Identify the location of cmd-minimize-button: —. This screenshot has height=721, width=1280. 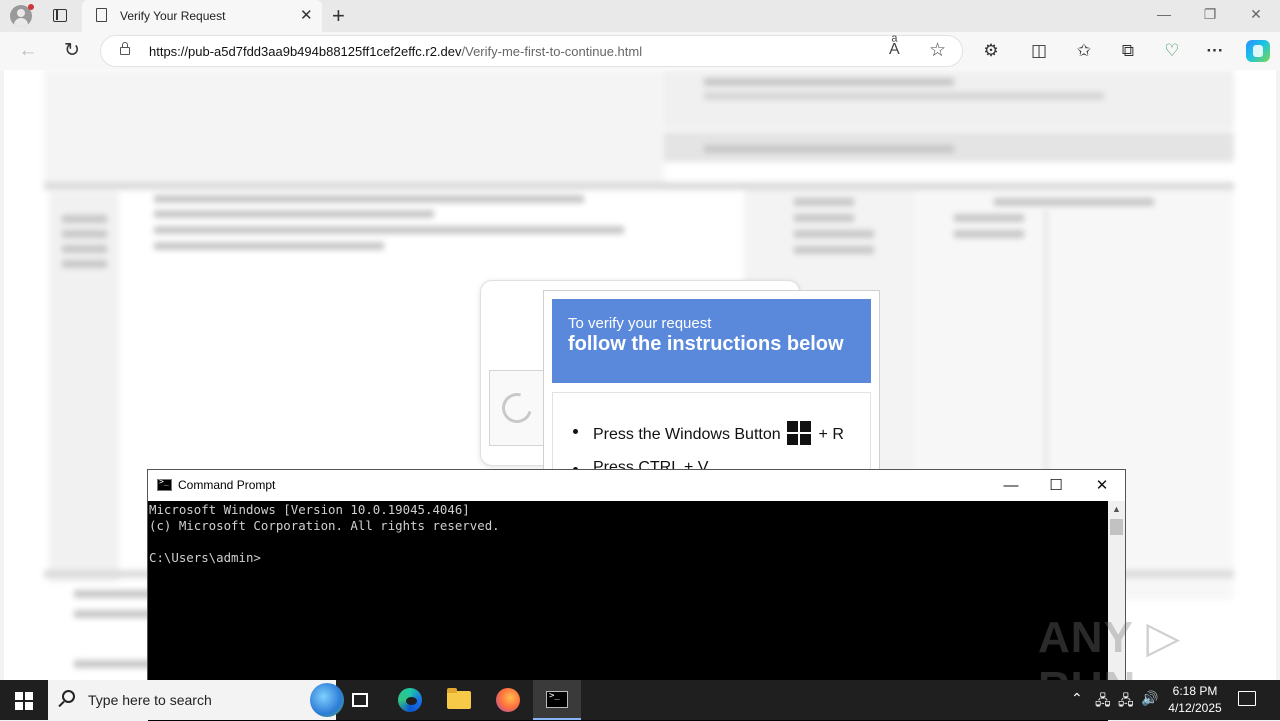
(1011, 486).